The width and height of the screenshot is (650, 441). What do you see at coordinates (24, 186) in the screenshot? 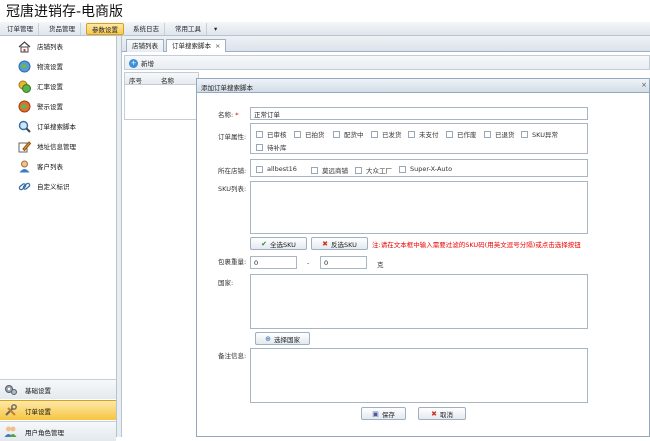
I see `link-icon` at bounding box center [24, 186].